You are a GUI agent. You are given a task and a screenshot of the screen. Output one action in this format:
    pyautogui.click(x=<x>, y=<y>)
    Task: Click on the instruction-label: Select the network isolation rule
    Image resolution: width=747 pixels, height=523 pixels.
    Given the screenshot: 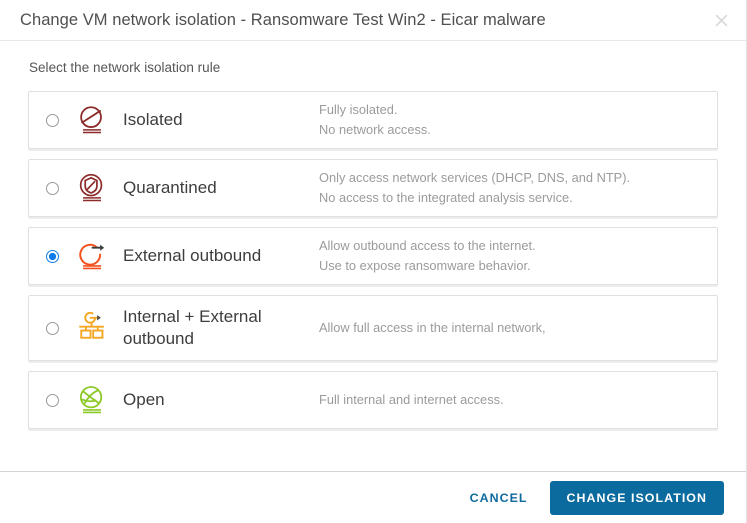 What is the action you would take?
    pyautogui.click(x=125, y=67)
    